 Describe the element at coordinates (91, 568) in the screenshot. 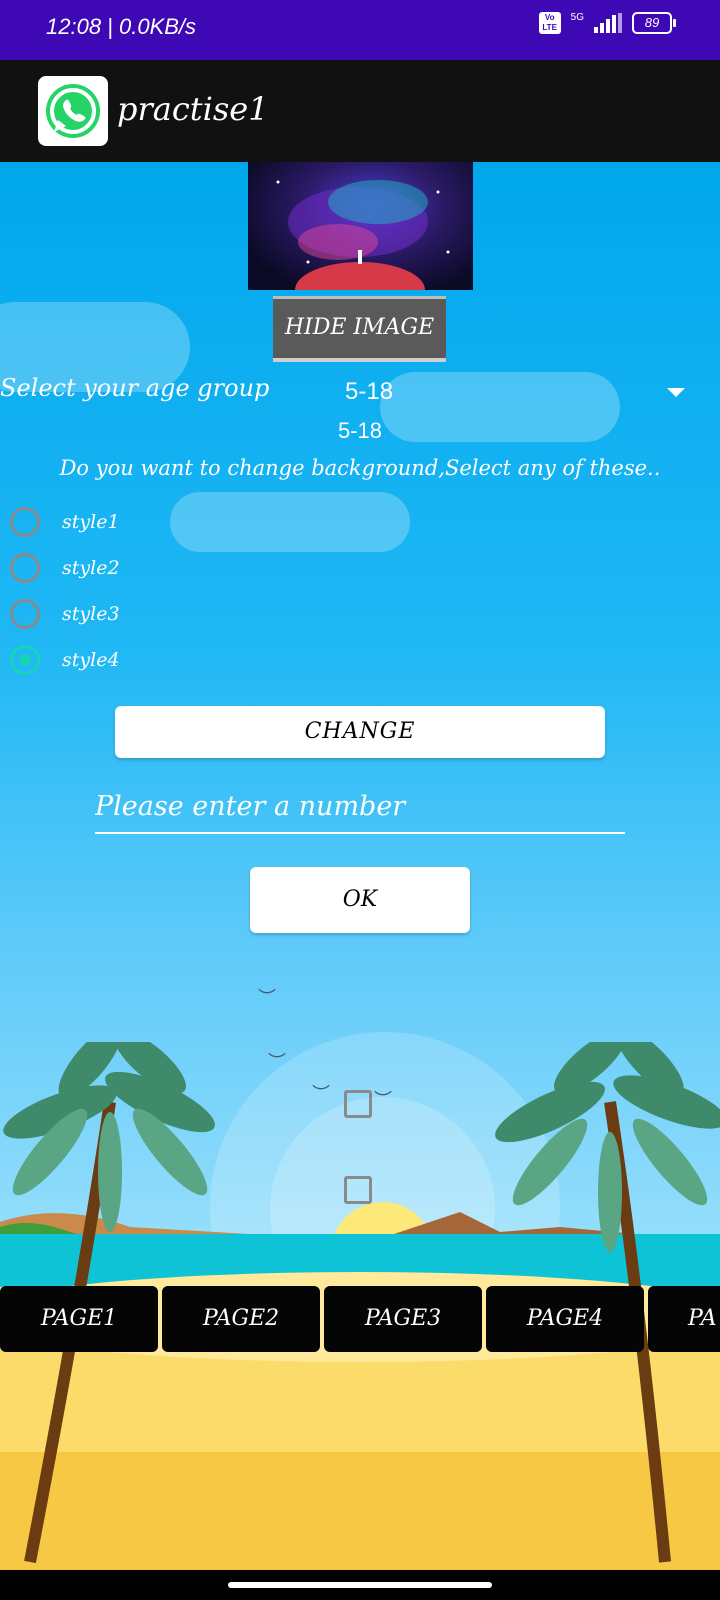

I see `radio-label: style2` at that location.